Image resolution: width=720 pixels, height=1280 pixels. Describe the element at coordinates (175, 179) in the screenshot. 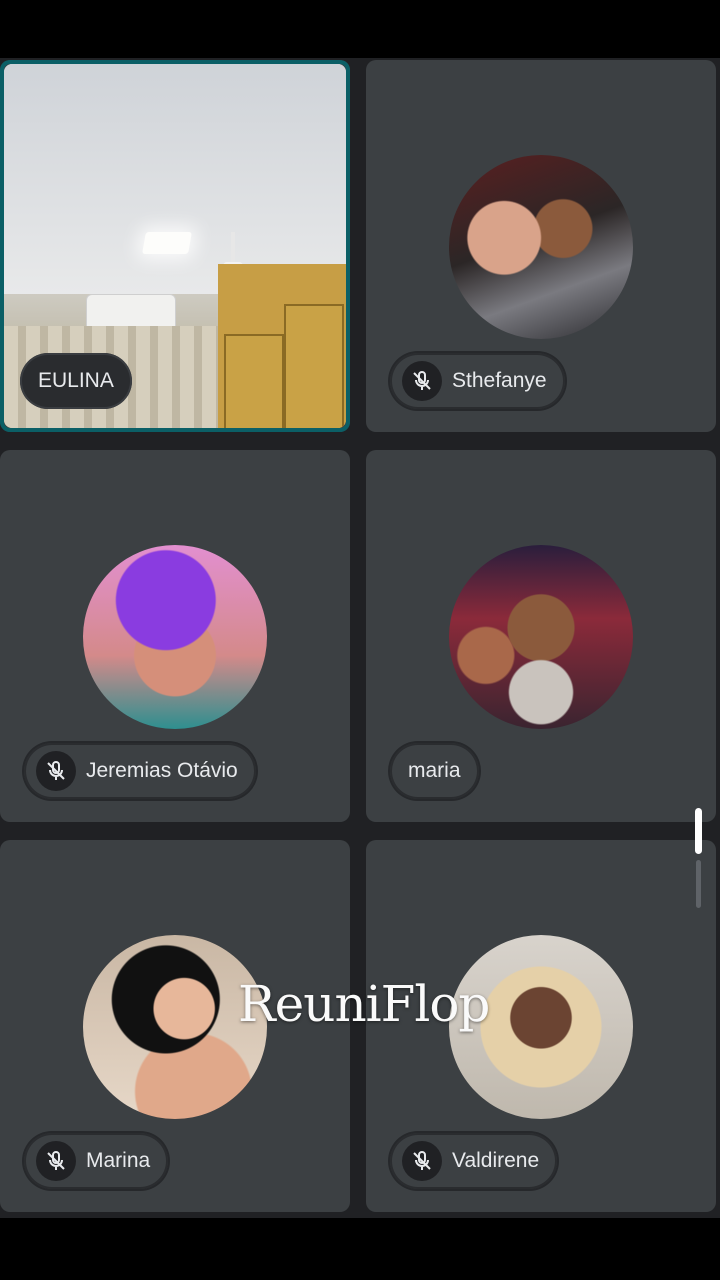

I see `video-ceiling` at that location.